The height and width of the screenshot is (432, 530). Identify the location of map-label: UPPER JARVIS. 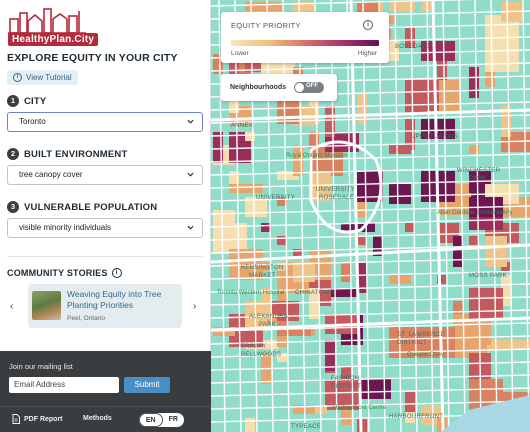
(434, 137).